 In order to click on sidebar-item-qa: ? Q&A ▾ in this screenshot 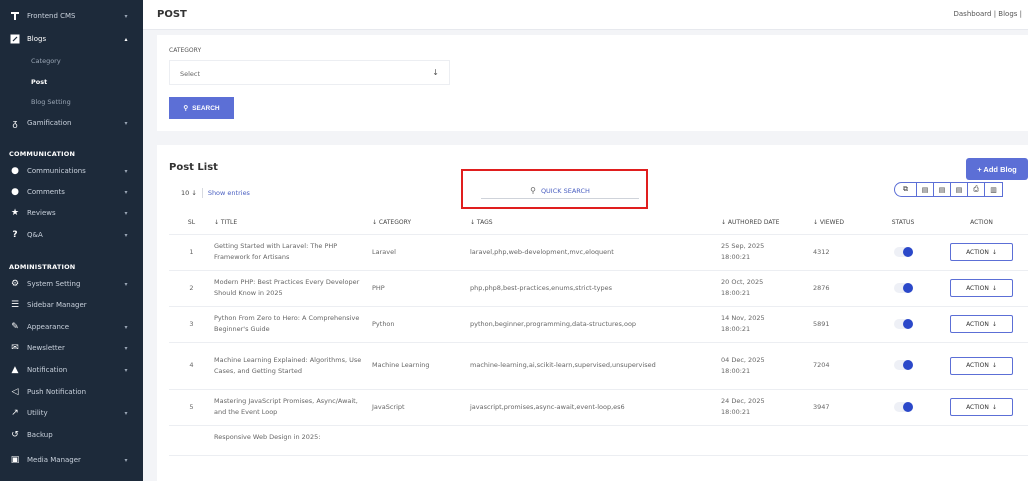, I will do `click(71, 235)`.